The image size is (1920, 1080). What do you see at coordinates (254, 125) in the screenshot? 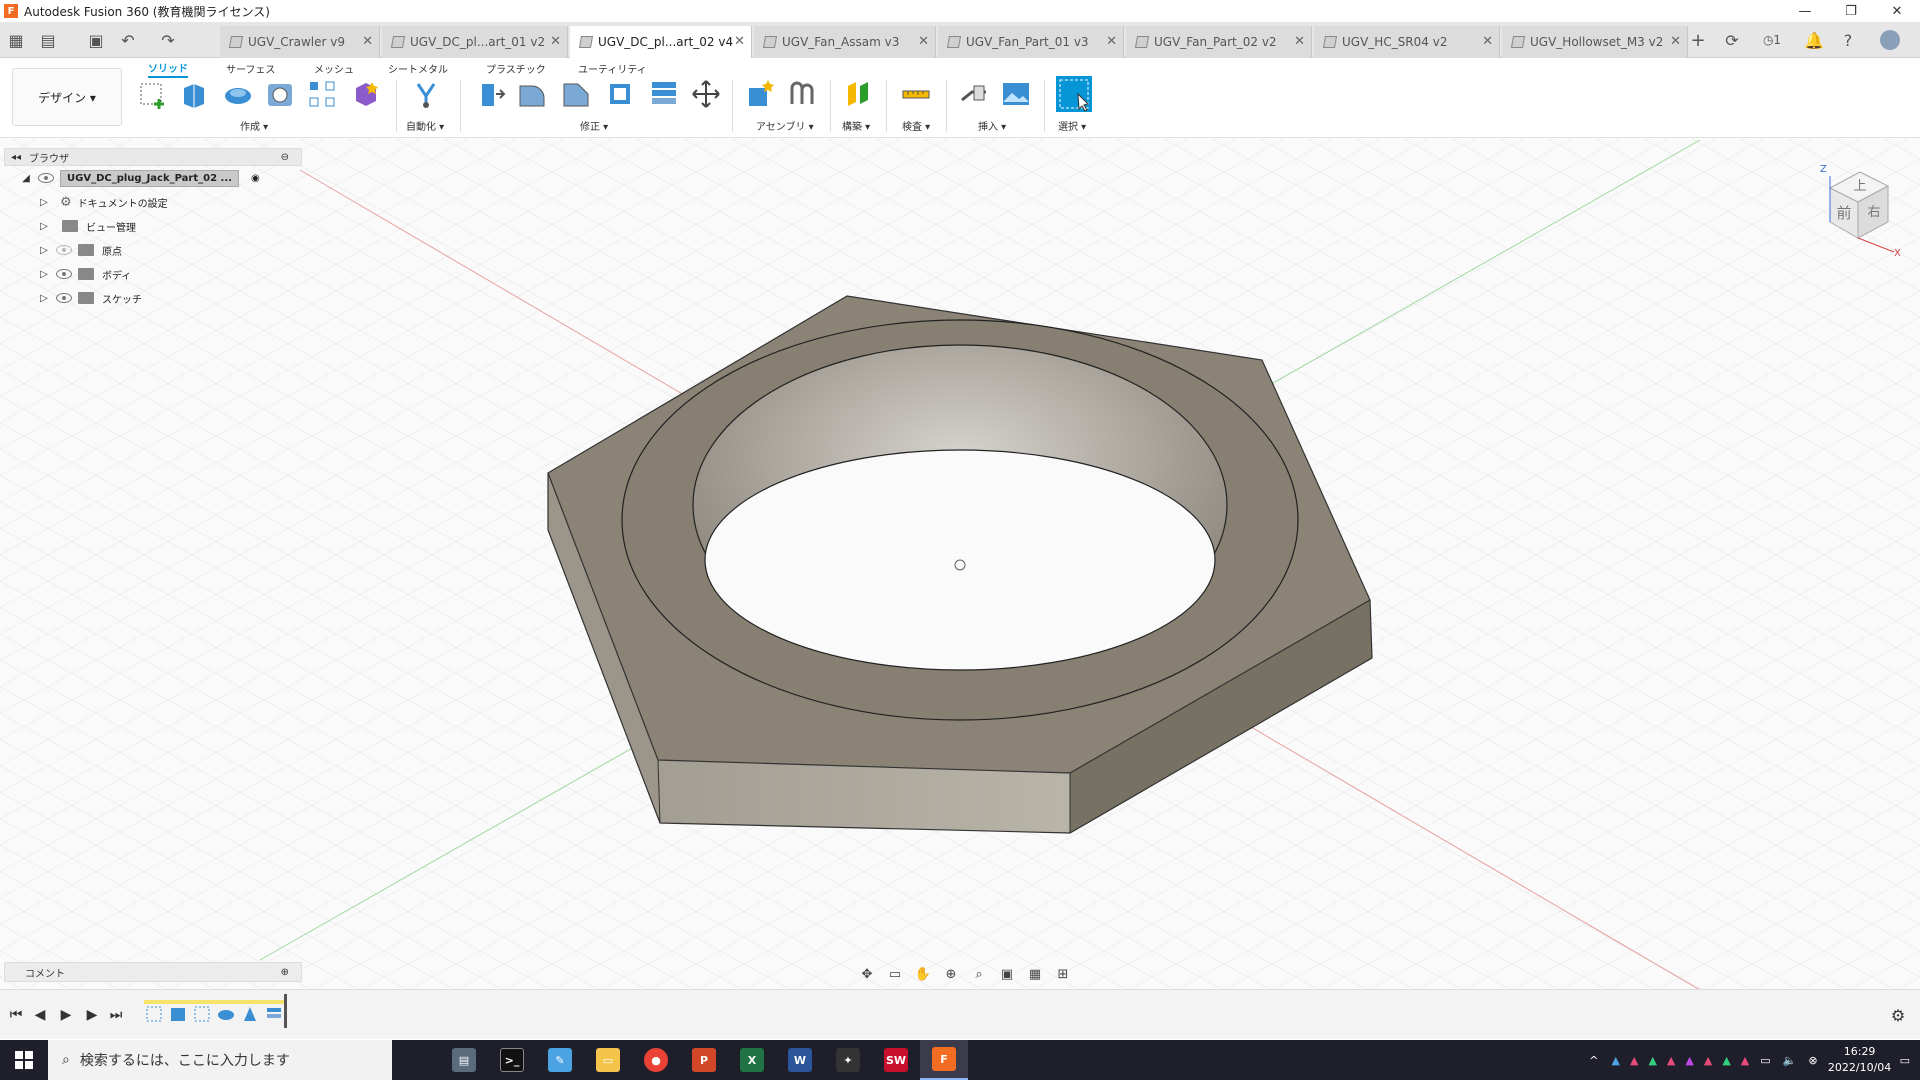
I see `create-group-label: 作成 ▾` at bounding box center [254, 125].